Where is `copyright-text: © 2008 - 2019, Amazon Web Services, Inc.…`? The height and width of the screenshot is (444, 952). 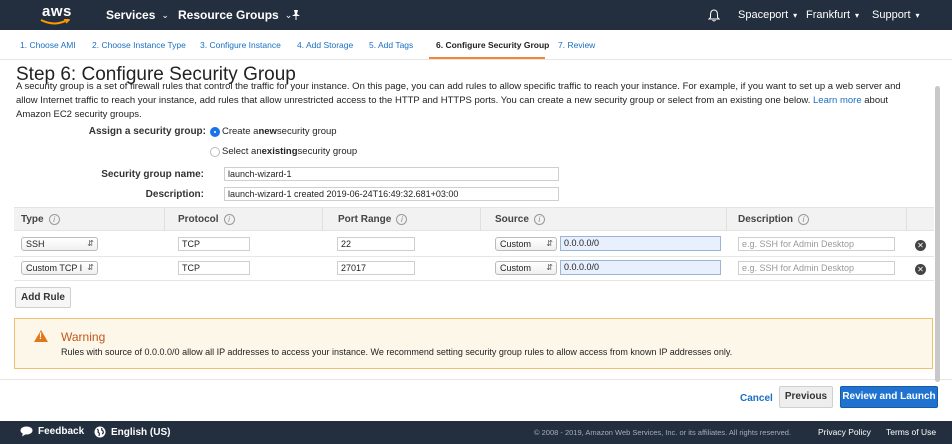 copyright-text: © 2008 - 2019, Amazon Web Services, Inc.… is located at coordinates (663, 432).